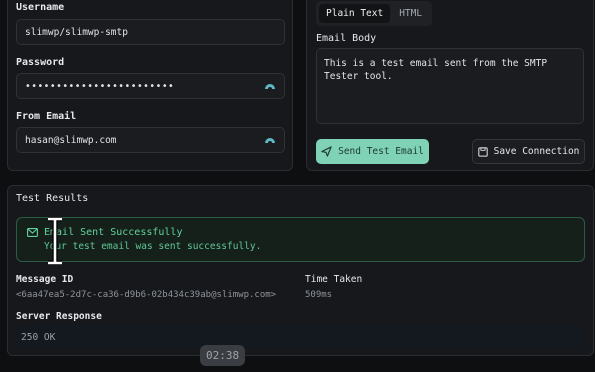 The width and height of the screenshot is (595, 372). Describe the element at coordinates (410, 13) in the screenshot. I see `tab-html: HTML` at that location.